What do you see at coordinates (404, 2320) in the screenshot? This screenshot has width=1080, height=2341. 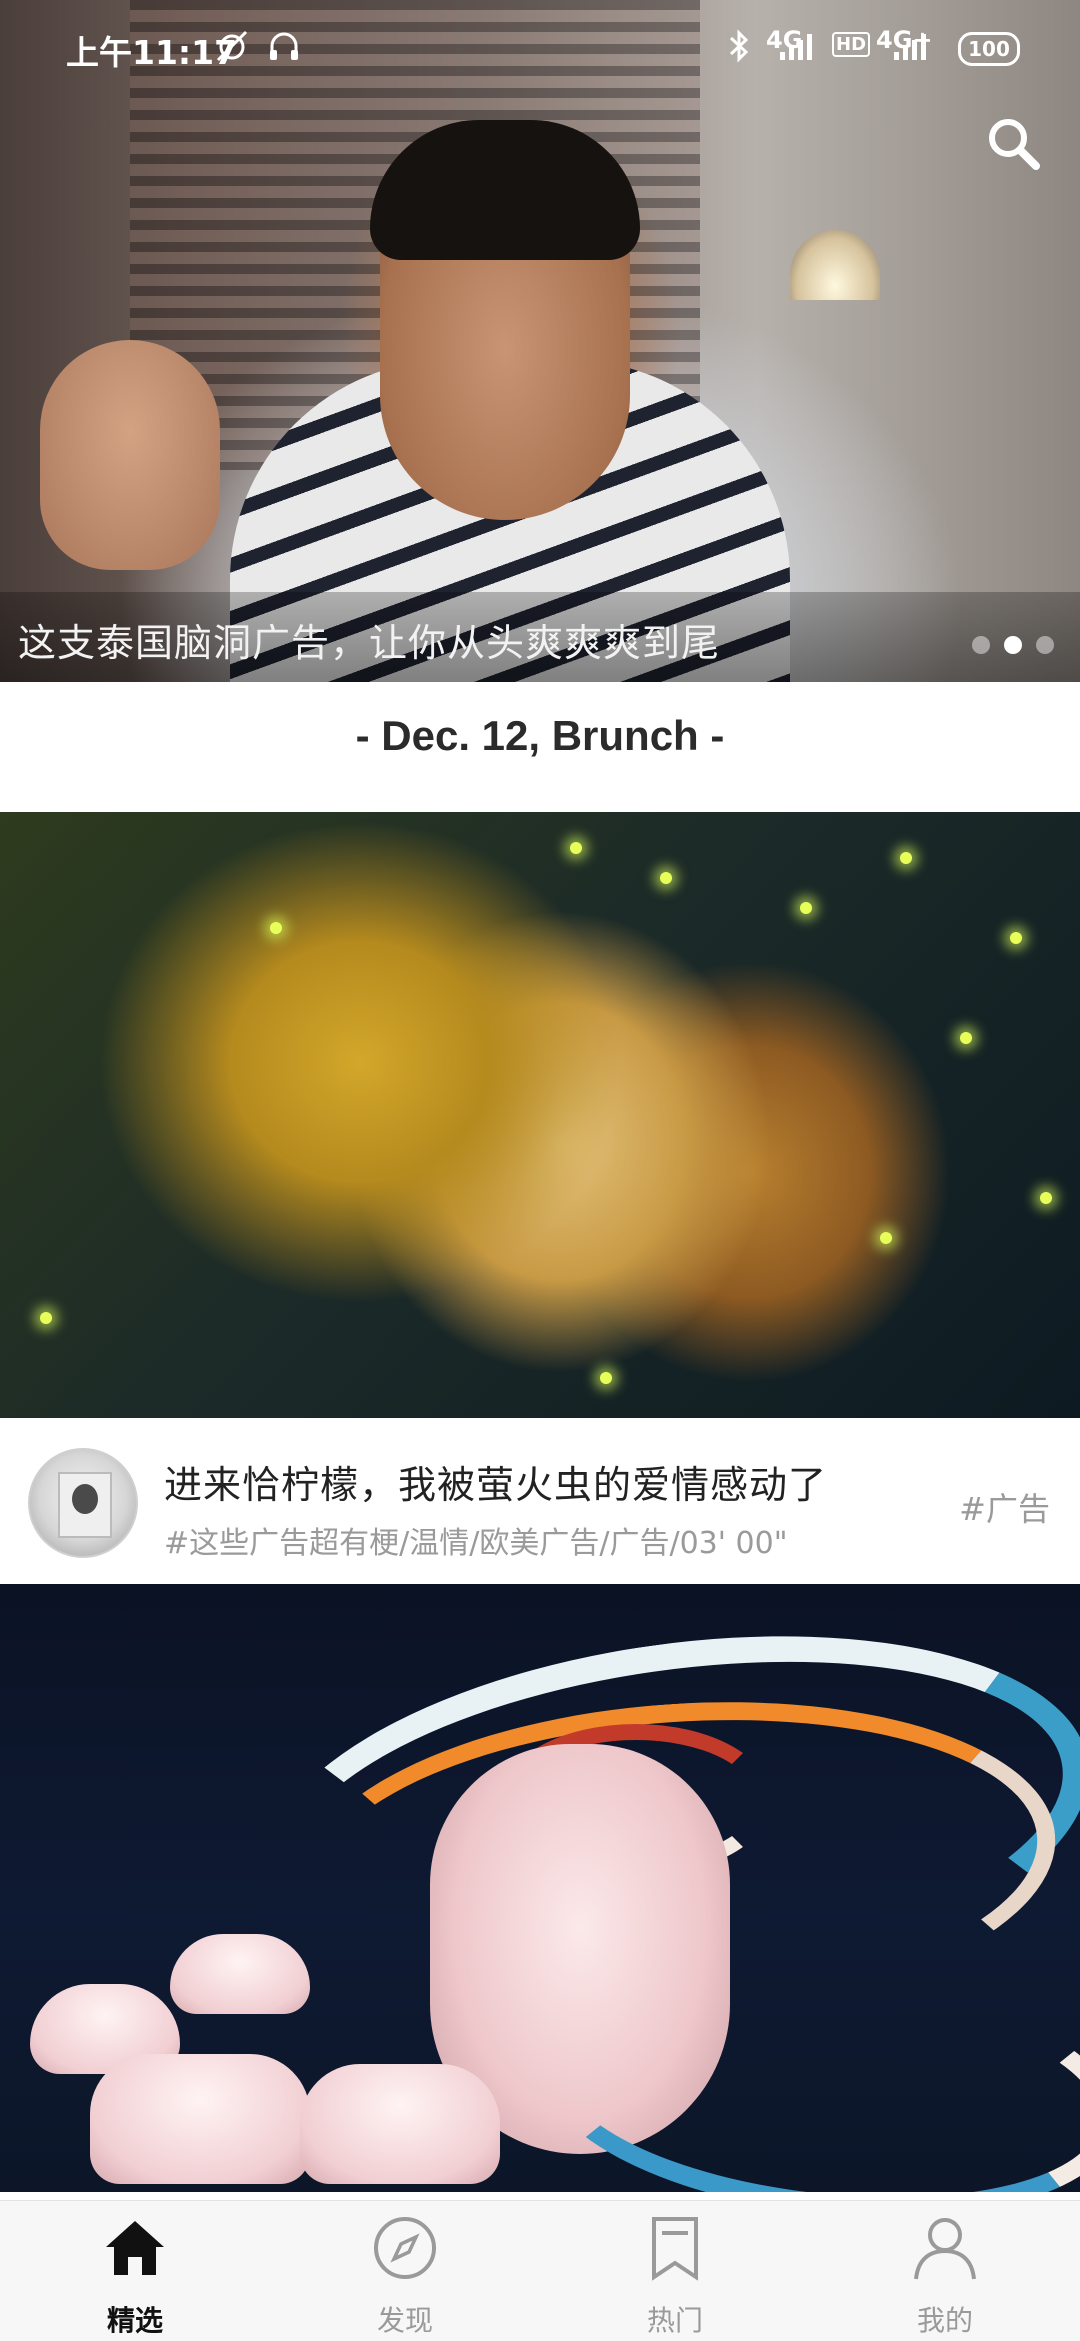 I see `tab-label: 发现` at bounding box center [404, 2320].